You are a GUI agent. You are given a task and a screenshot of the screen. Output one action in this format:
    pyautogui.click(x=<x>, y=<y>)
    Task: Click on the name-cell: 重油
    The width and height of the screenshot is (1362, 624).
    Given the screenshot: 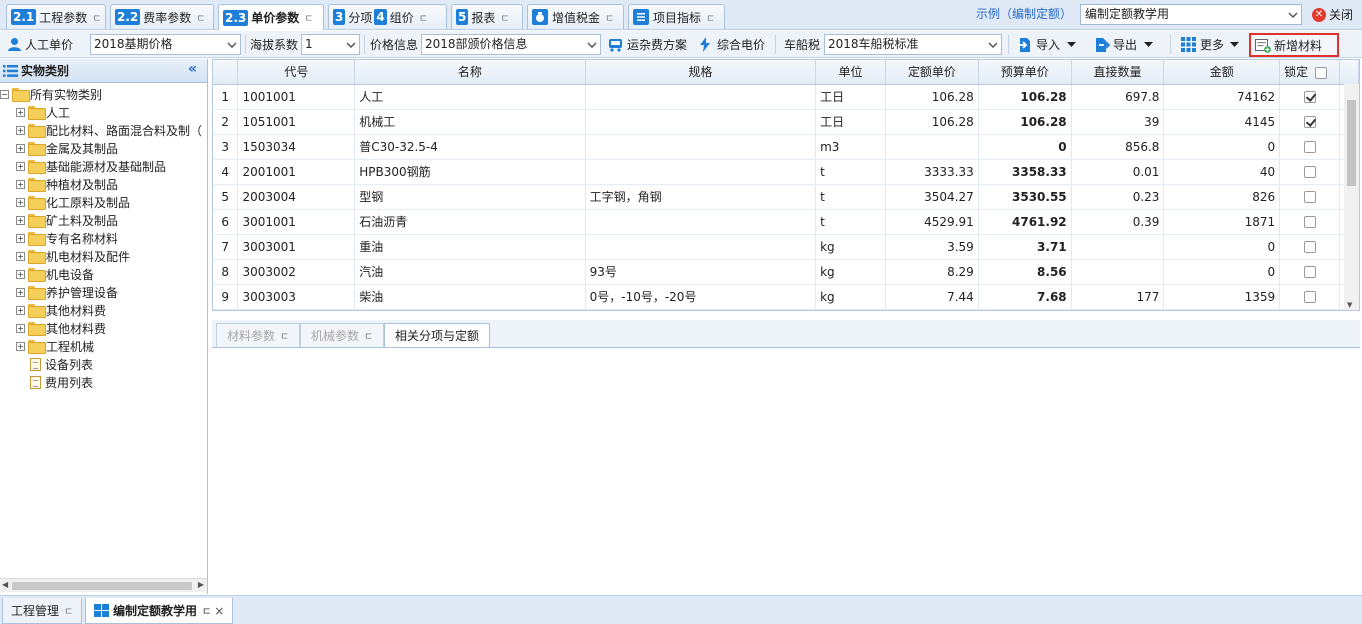 What is the action you would take?
    pyautogui.click(x=470, y=247)
    